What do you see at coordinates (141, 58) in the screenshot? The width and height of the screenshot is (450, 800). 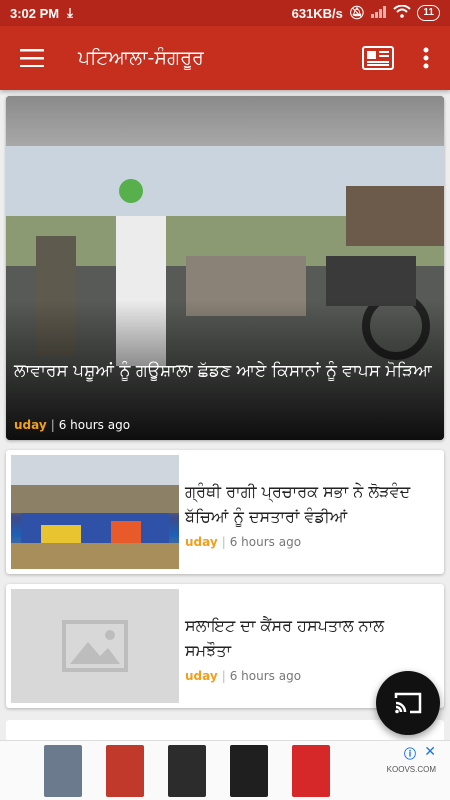 I see `page-title: ਪਟਿਆਲਾ-ਸੰਗਰੂਰ` at bounding box center [141, 58].